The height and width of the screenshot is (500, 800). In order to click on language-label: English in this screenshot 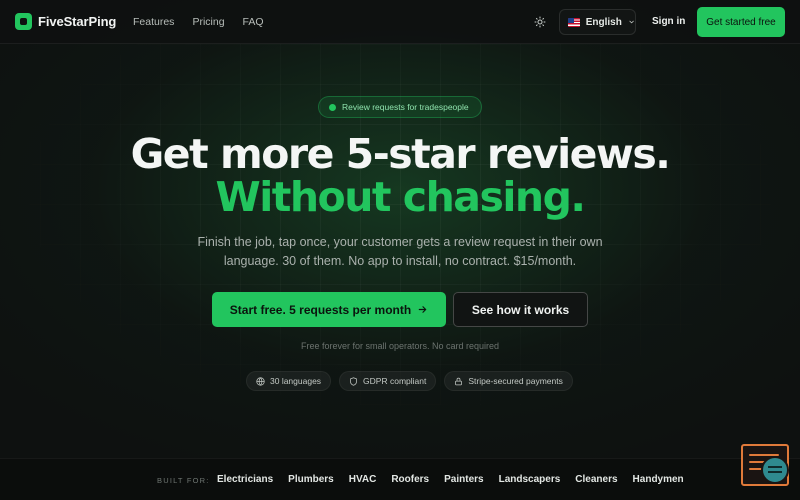, I will do `click(603, 22)`.